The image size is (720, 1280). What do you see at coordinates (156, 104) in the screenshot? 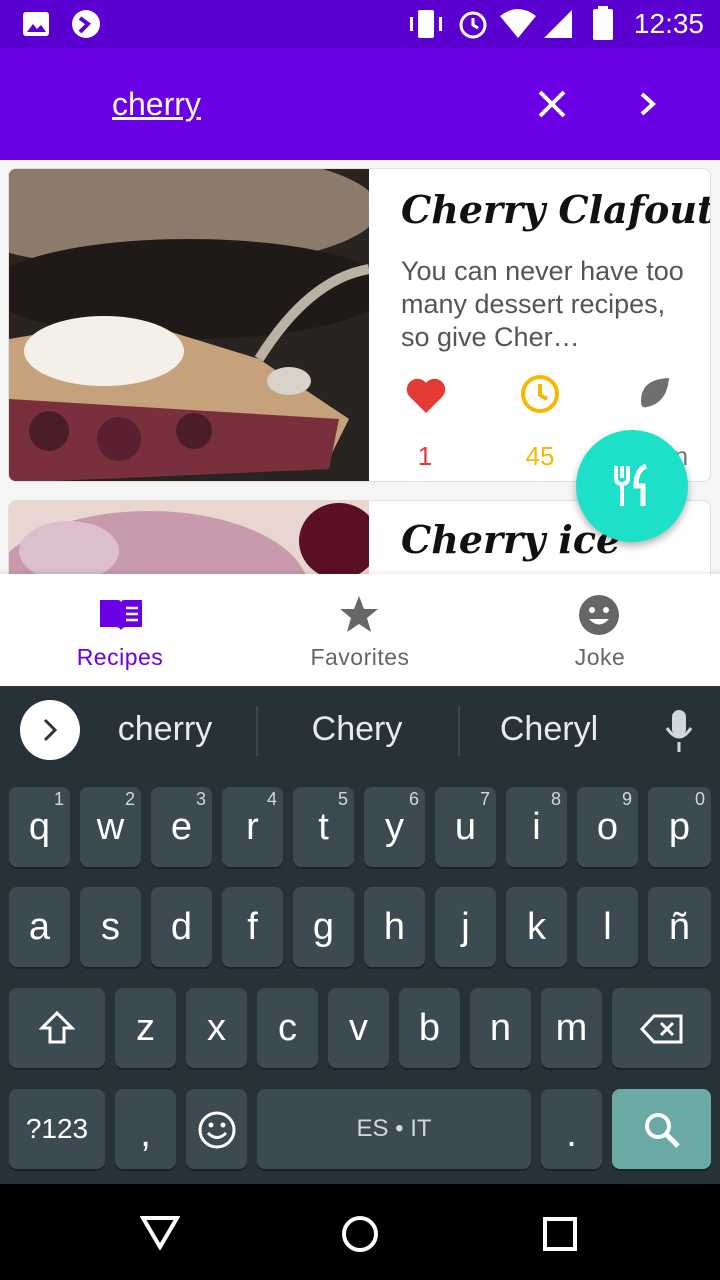
I see `search-input: cherry` at bounding box center [156, 104].